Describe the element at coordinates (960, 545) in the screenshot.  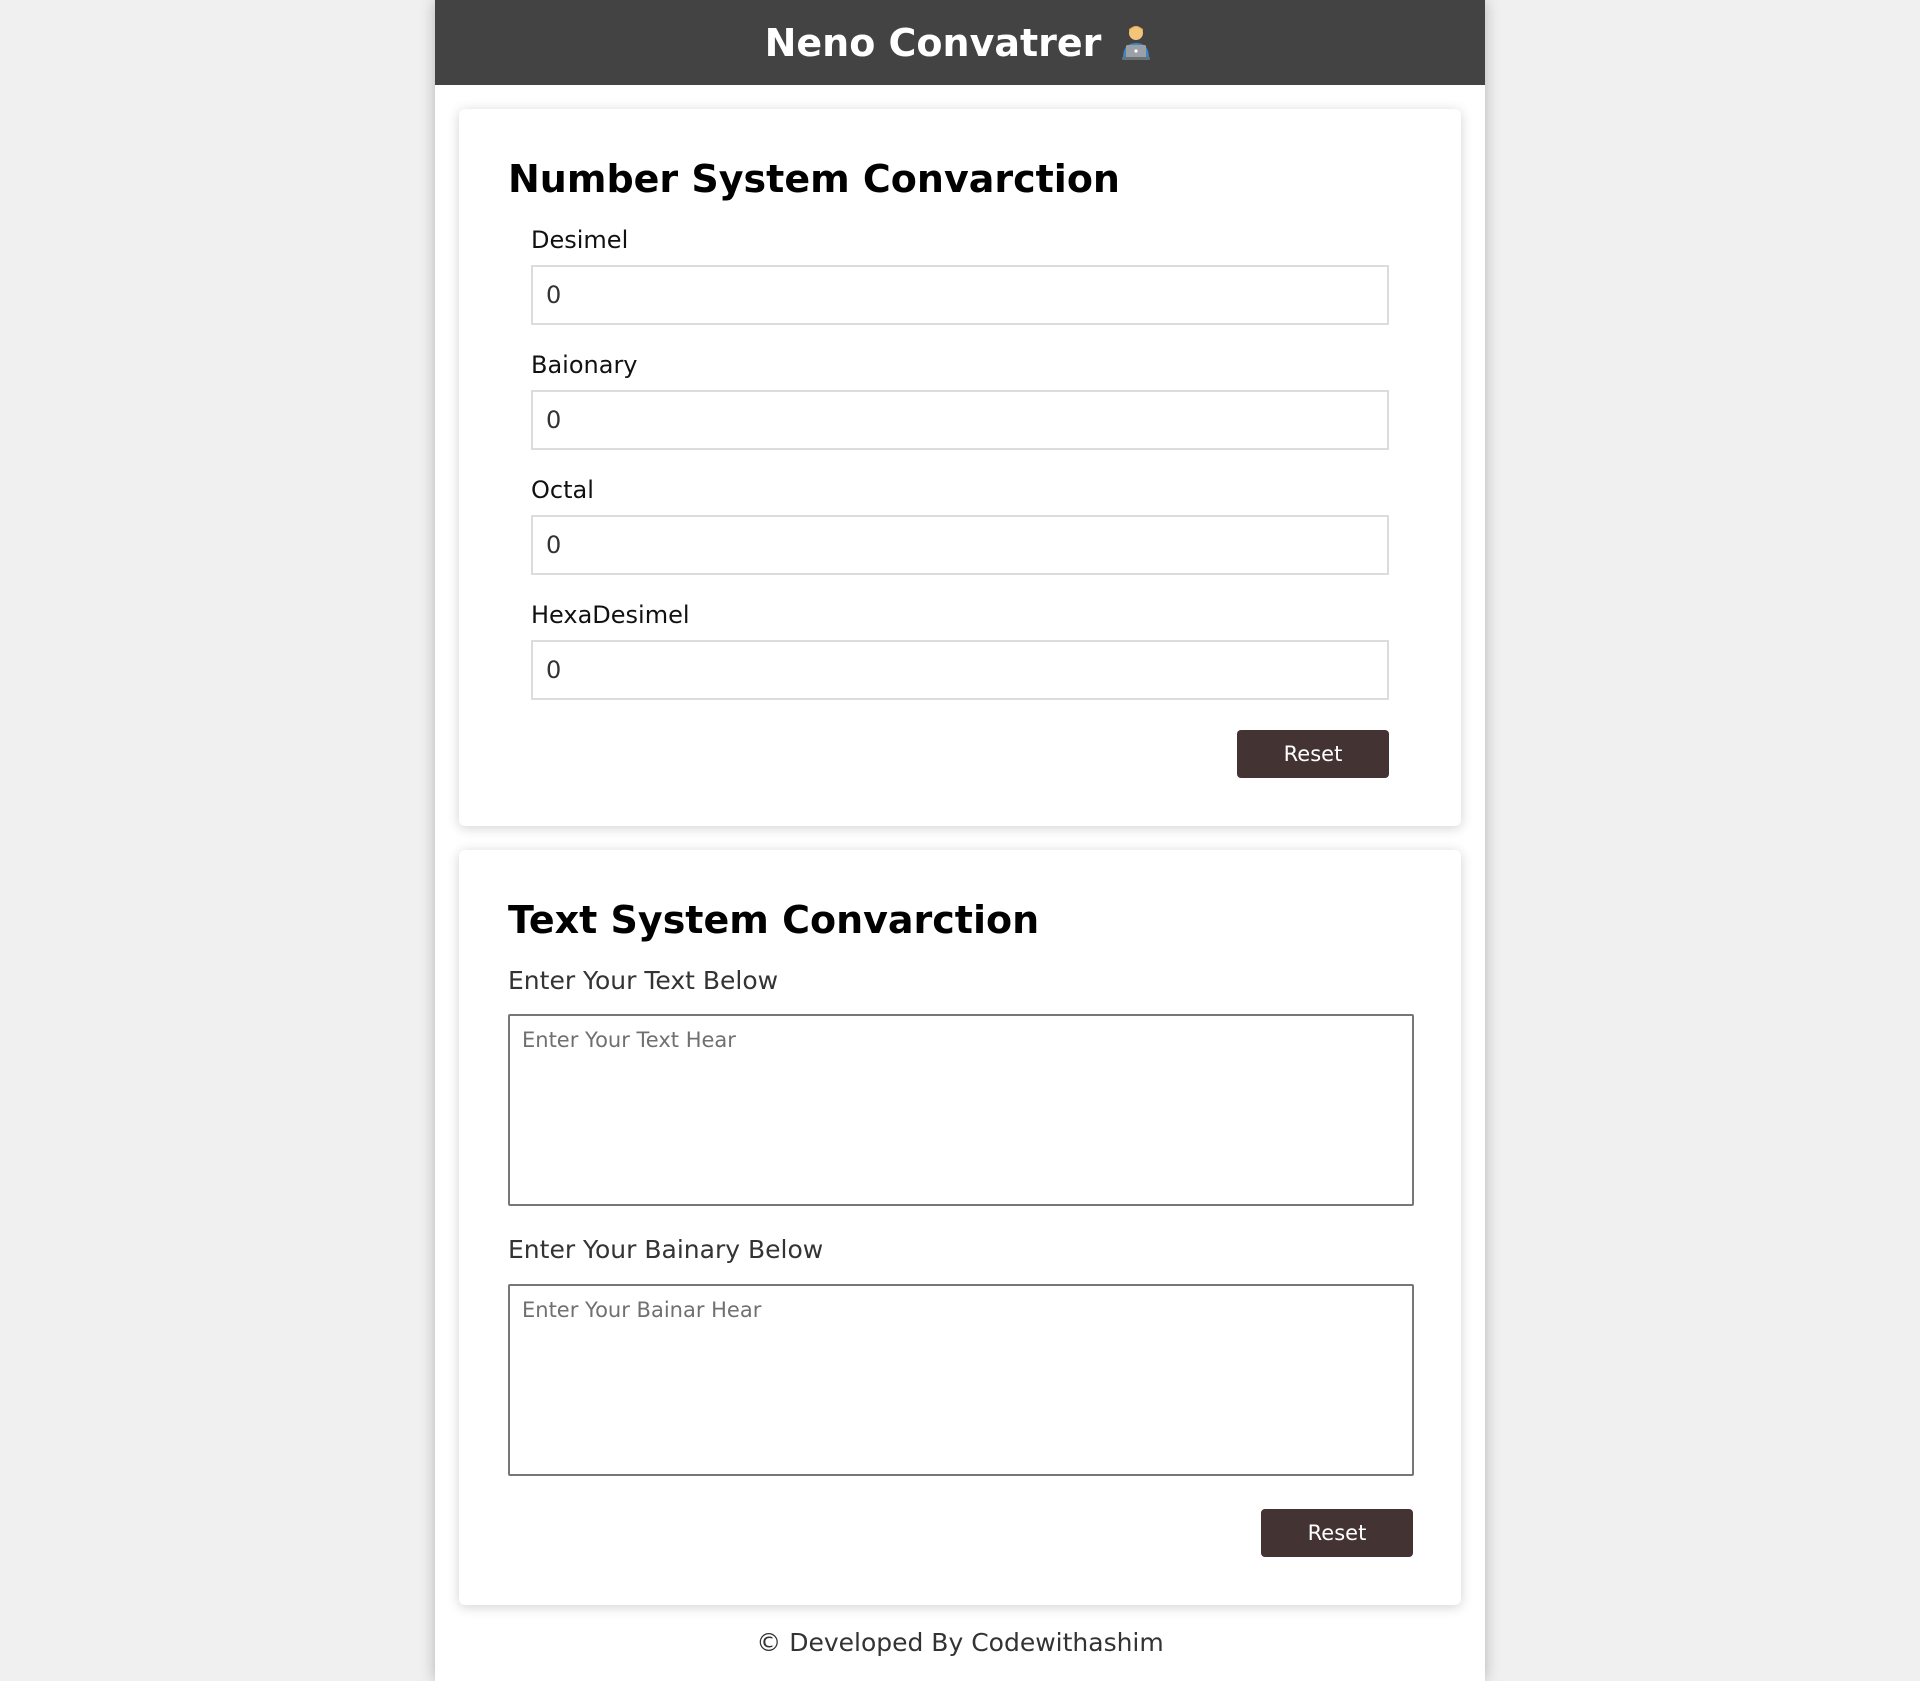
I see `octal-input` at that location.